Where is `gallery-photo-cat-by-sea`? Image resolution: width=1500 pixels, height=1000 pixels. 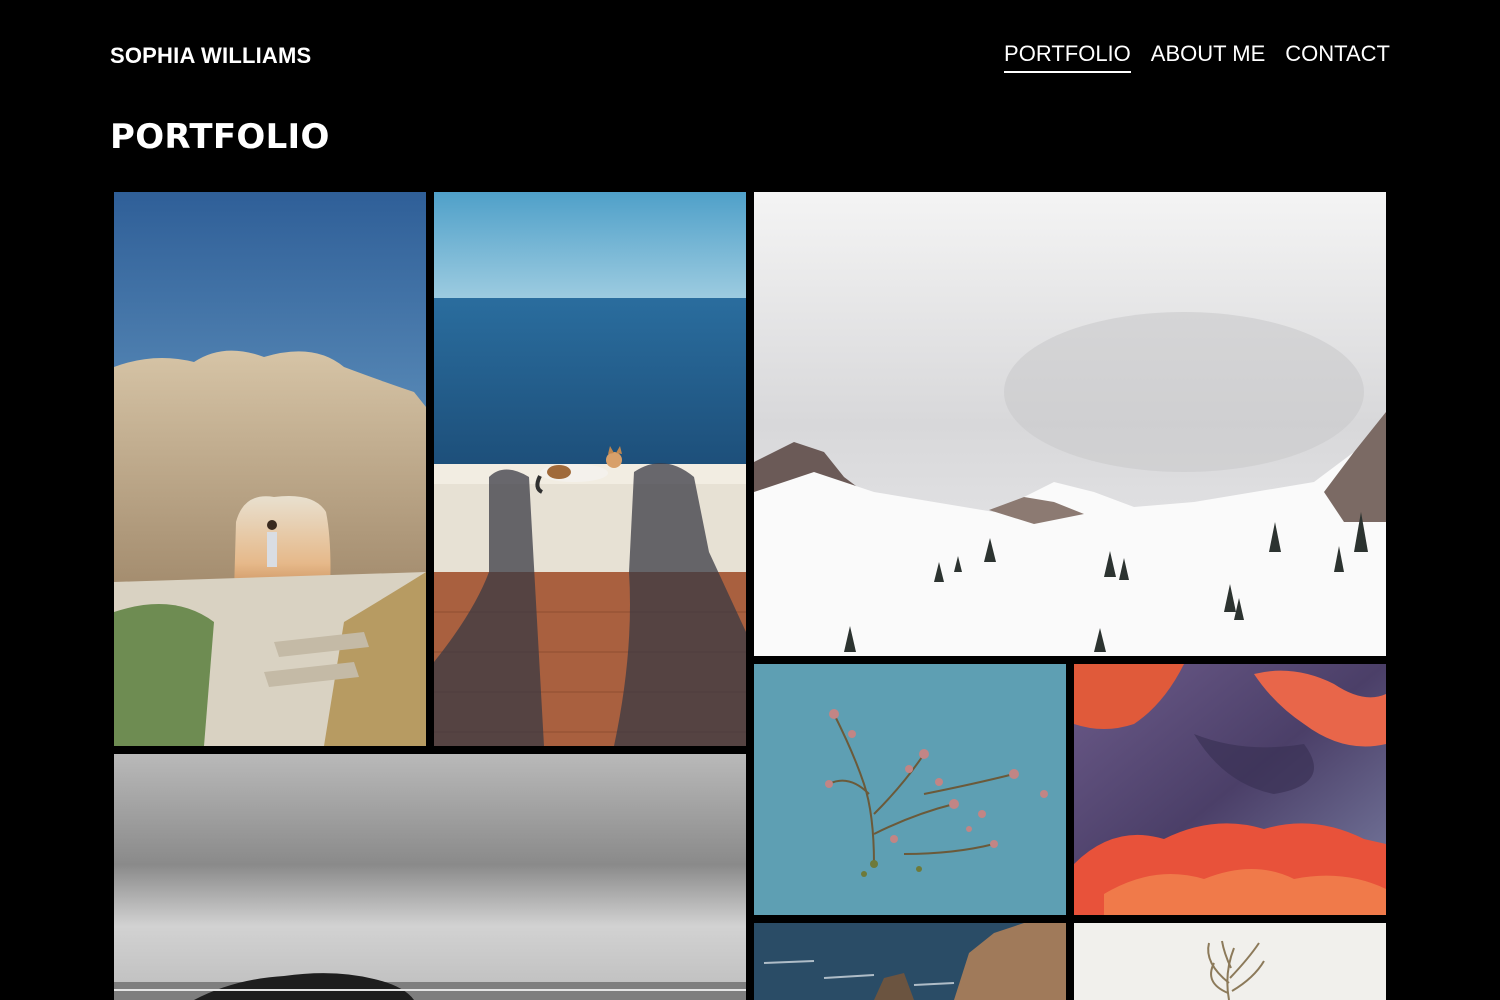
gallery-photo-cat-by-sea is located at coordinates (590, 469).